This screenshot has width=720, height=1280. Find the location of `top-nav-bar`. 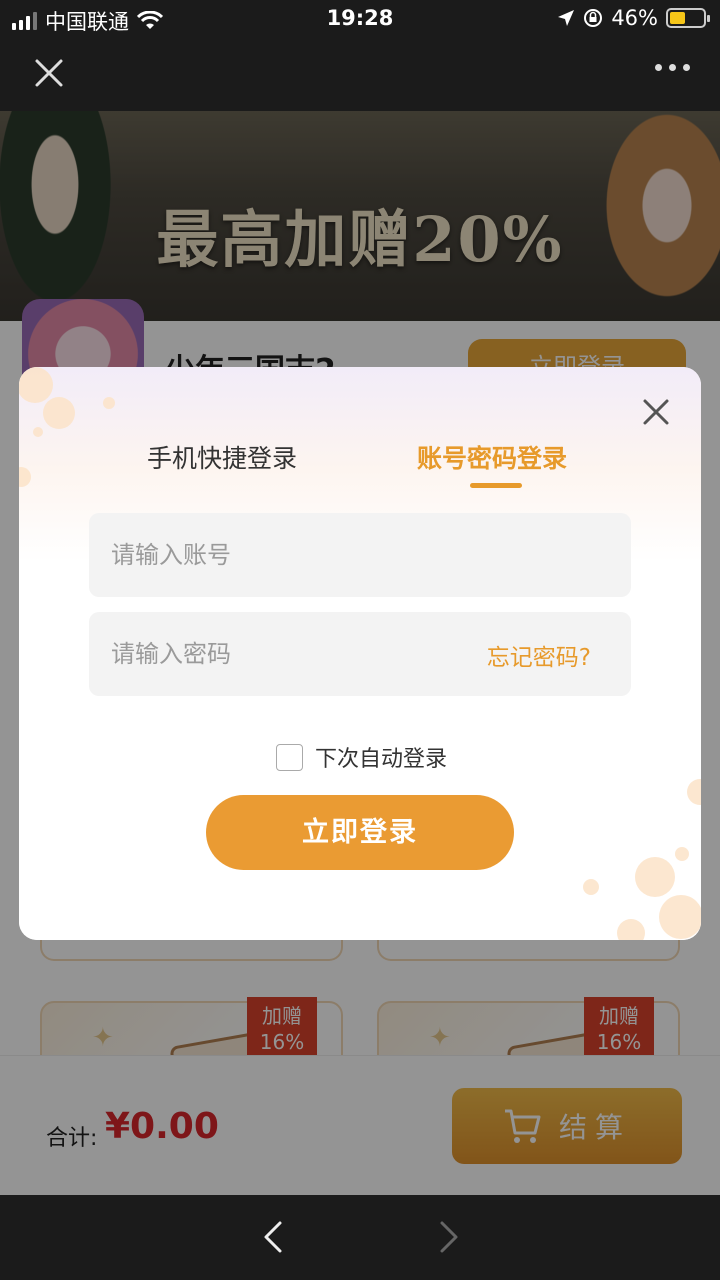

top-nav-bar is located at coordinates (360, 73).